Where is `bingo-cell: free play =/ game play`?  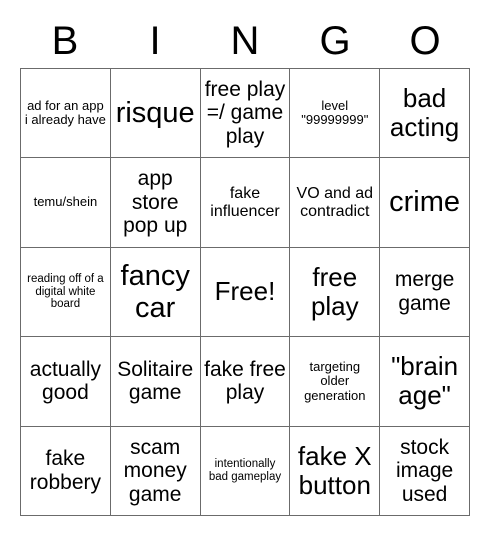
bingo-cell: free play =/ game play is located at coordinates (245, 114).